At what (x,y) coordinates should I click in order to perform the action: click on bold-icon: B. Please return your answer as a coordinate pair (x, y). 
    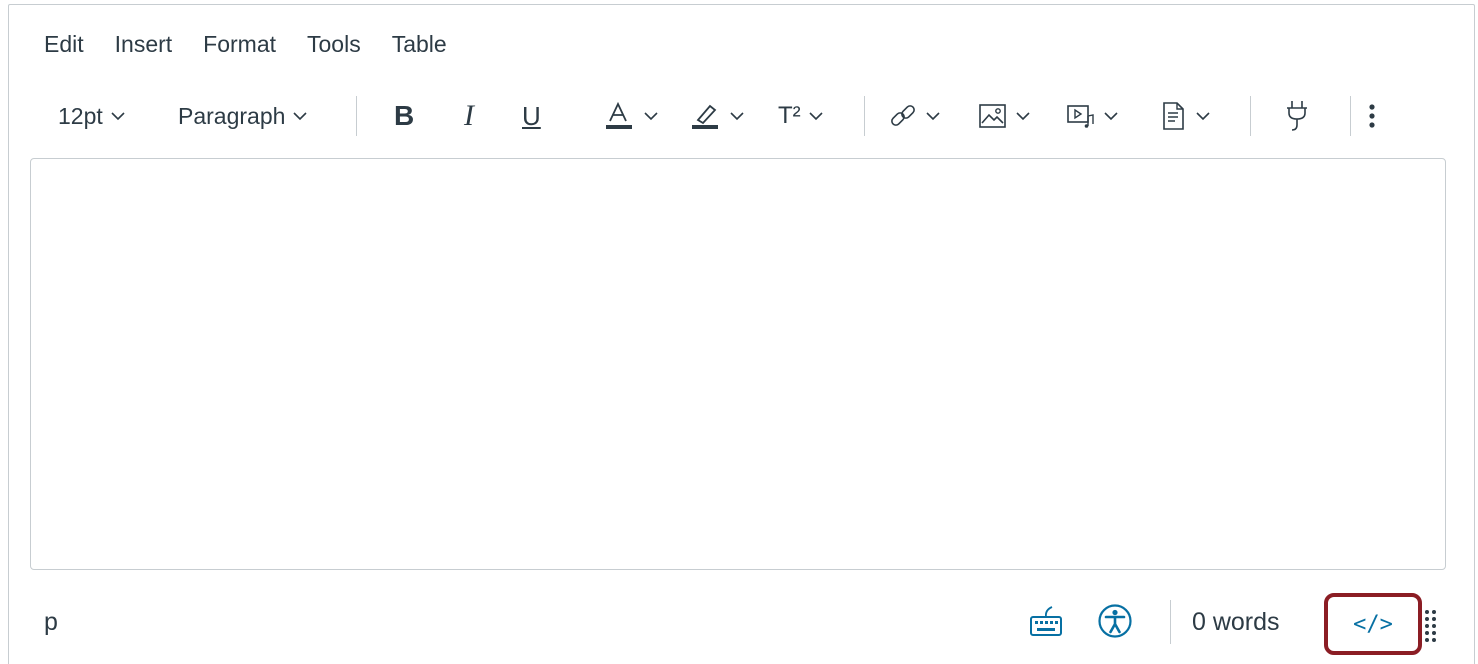
    Looking at the image, I should click on (404, 115).